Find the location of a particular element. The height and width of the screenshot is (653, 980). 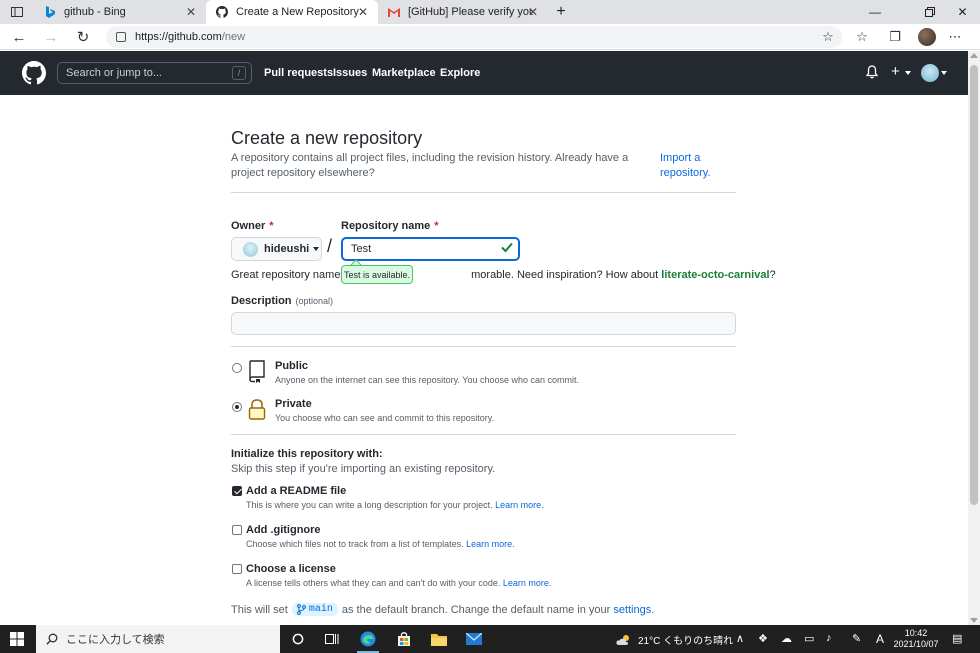

taskbar-clock: 10:42 2021/10/07 is located at coordinates (916, 639).